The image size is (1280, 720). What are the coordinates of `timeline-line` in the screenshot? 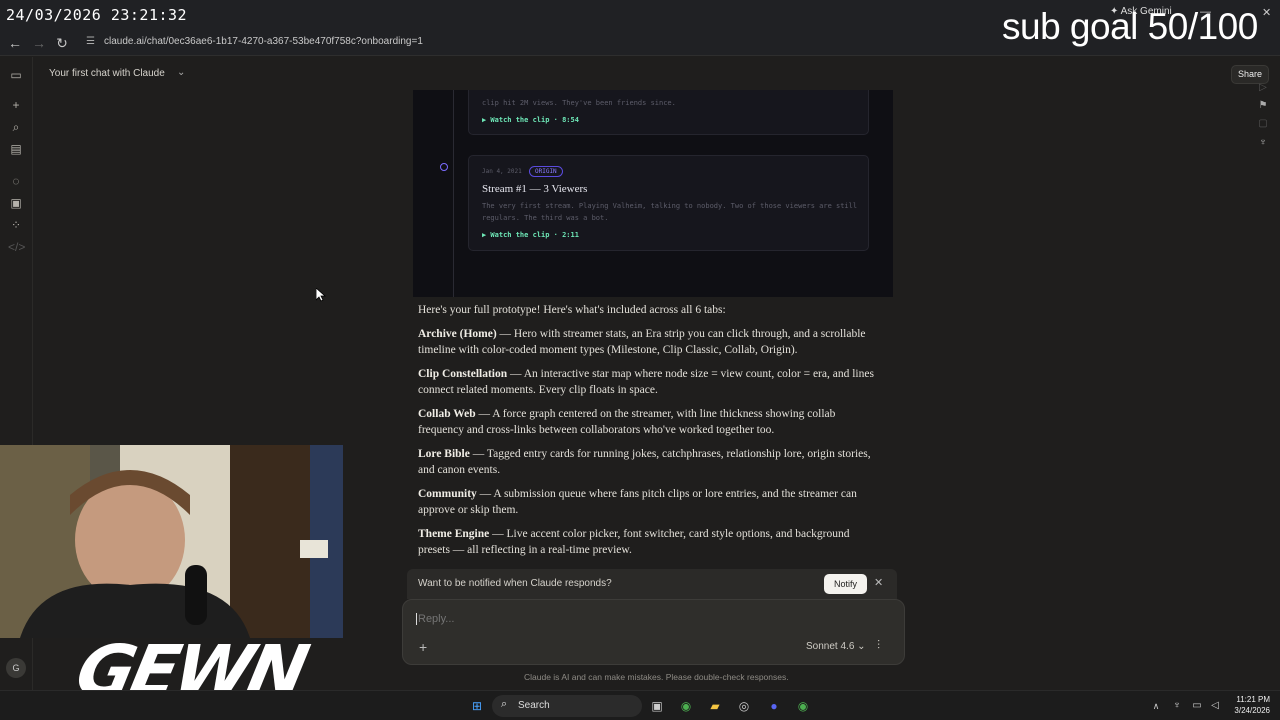 It's located at (453, 193).